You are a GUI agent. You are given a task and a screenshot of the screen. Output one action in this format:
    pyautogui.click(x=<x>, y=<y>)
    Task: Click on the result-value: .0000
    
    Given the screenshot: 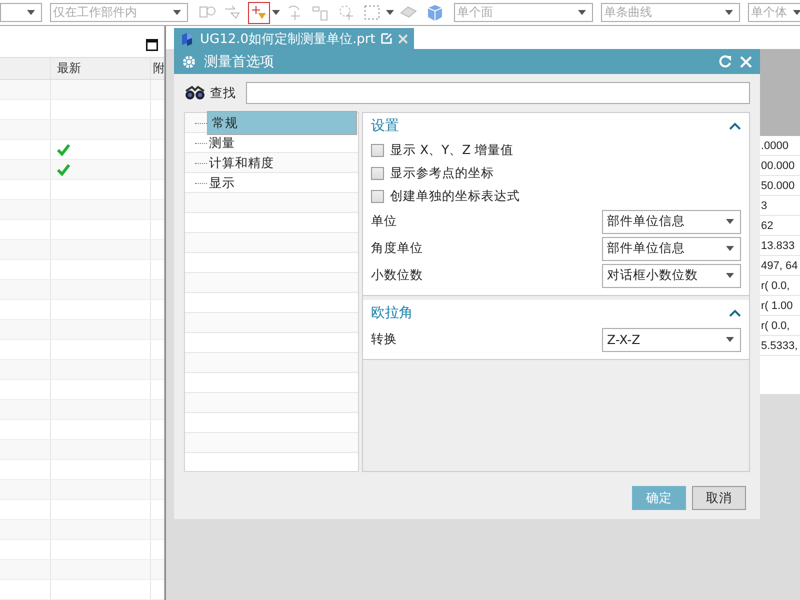 What is the action you would take?
    pyautogui.click(x=775, y=146)
    